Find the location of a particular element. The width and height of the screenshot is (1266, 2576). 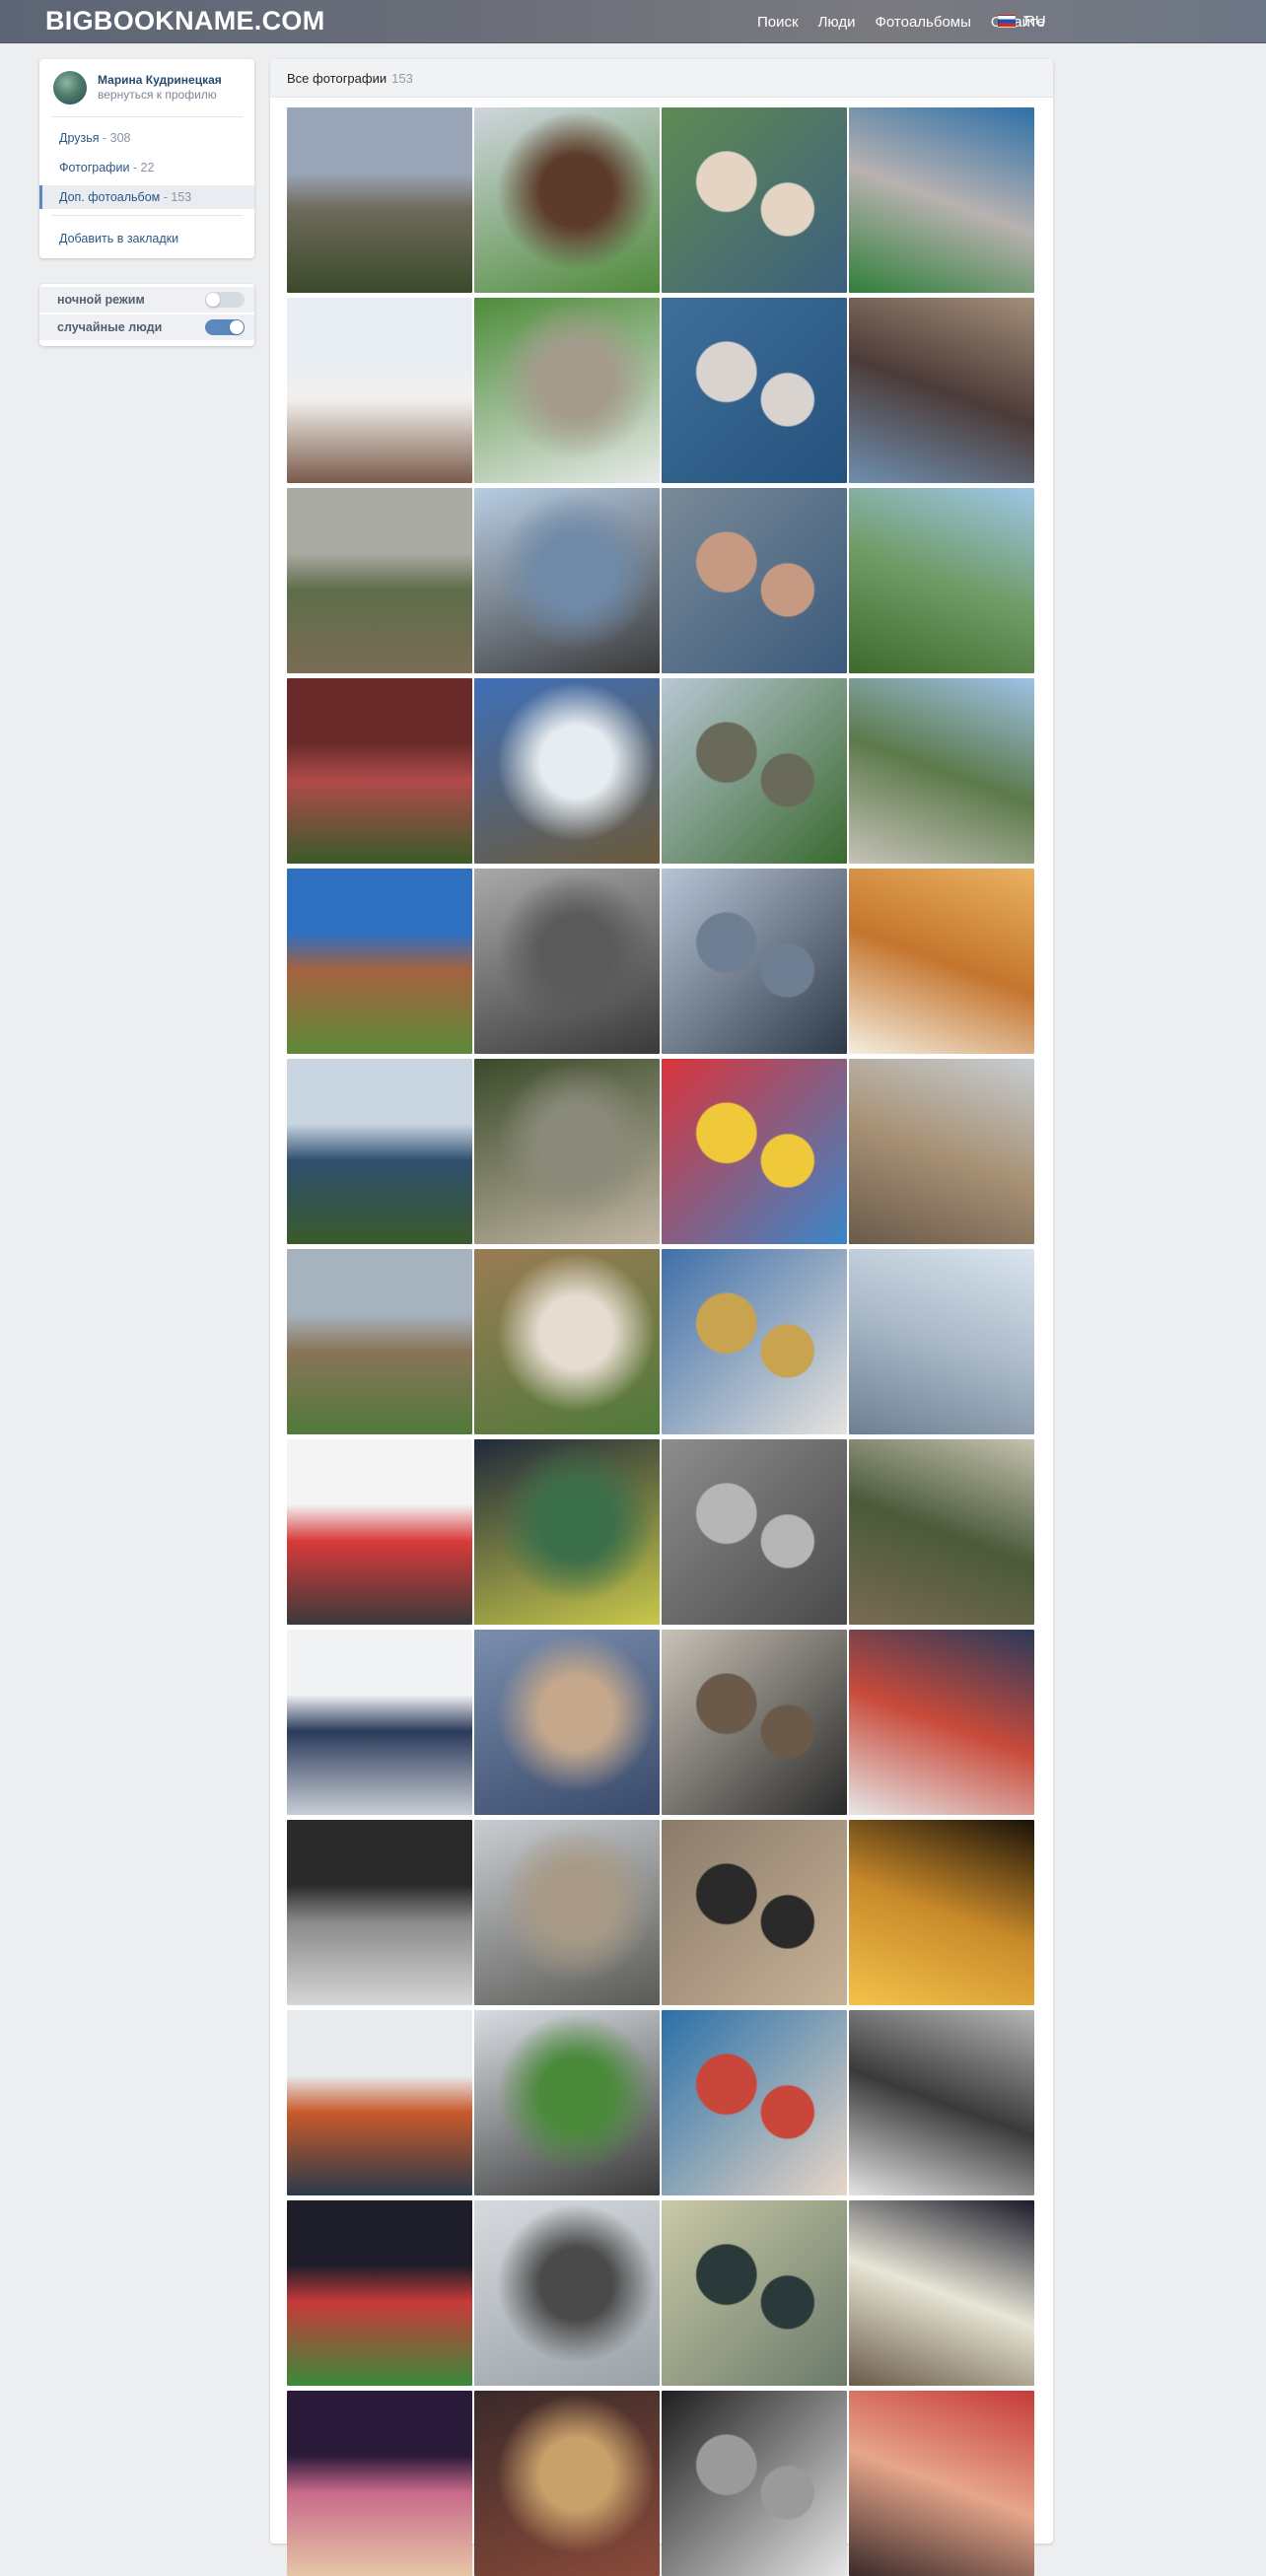

sidebar-item-label: Фотографии is located at coordinates (94, 167).